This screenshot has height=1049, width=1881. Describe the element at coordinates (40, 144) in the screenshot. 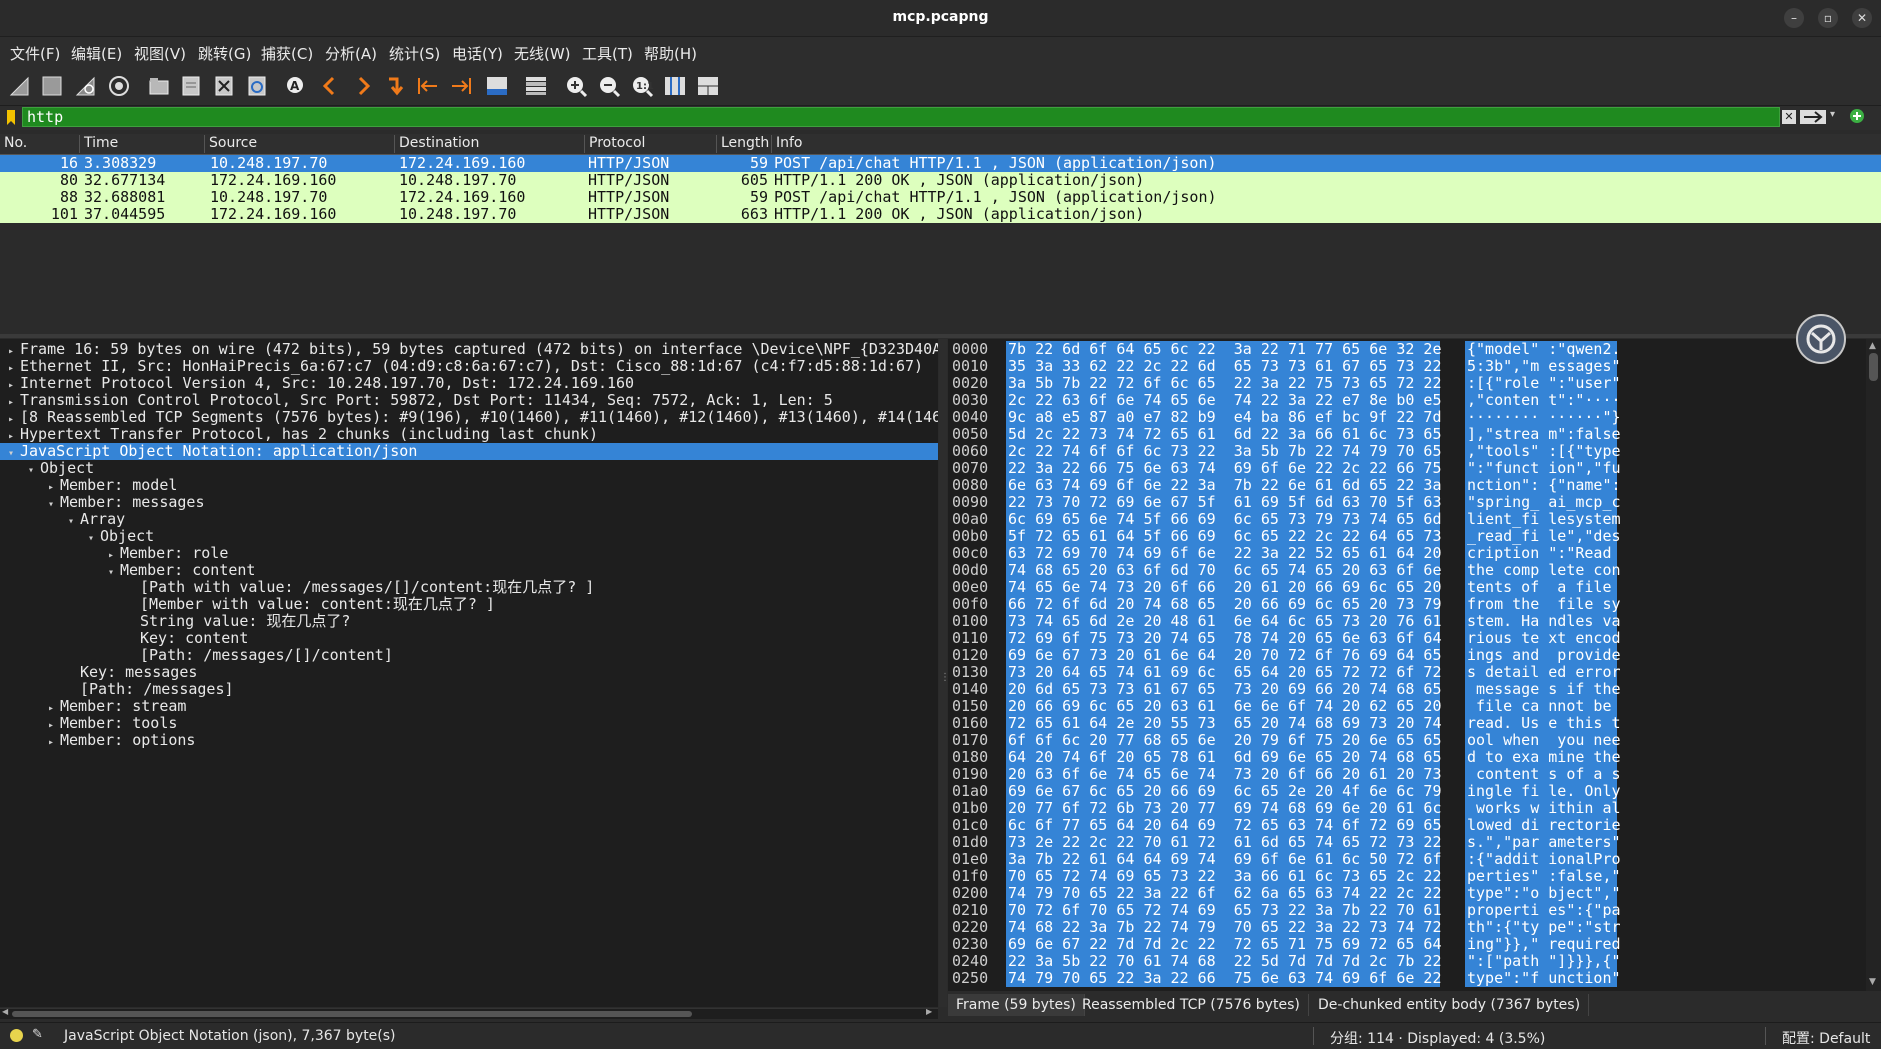

I see `column-header-no: No.` at that location.